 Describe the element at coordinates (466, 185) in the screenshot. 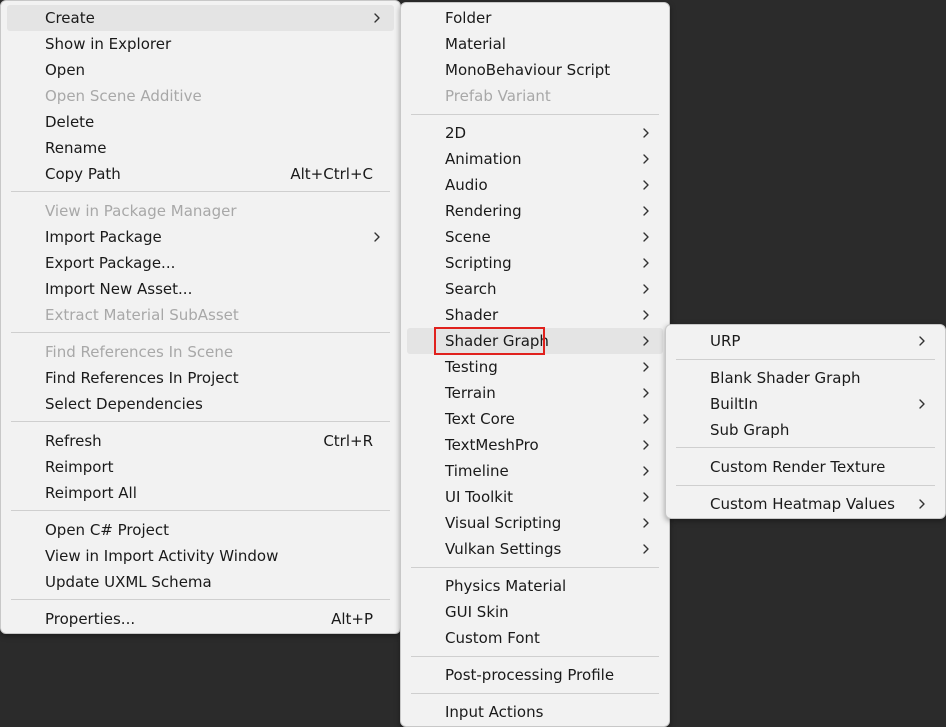

I see `menu-item-label: Audio` at that location.